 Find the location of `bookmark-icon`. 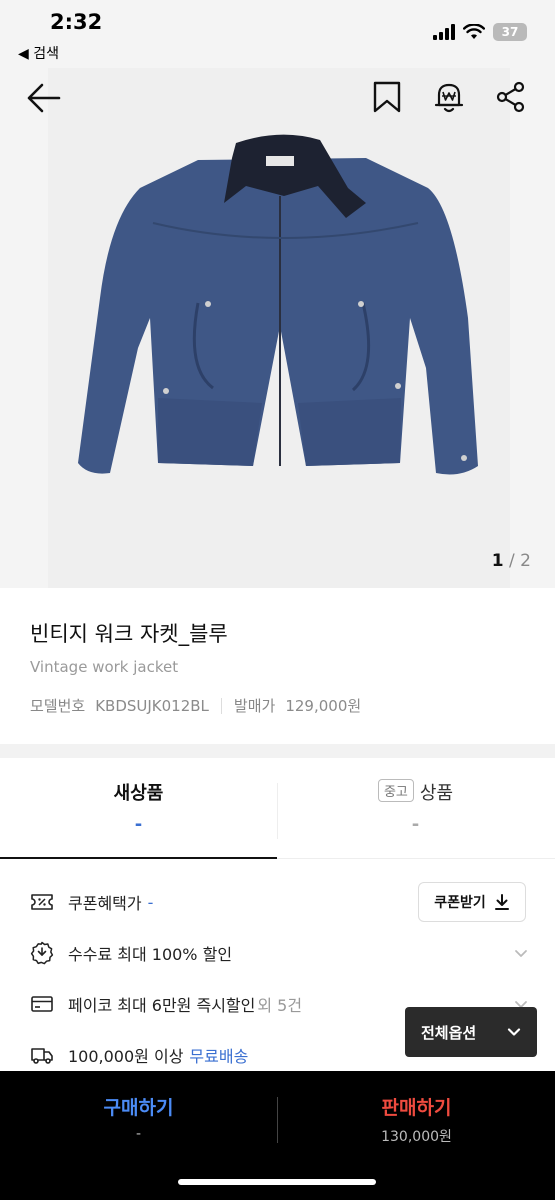

bookmark-icon is located at coordinates (387, 97).